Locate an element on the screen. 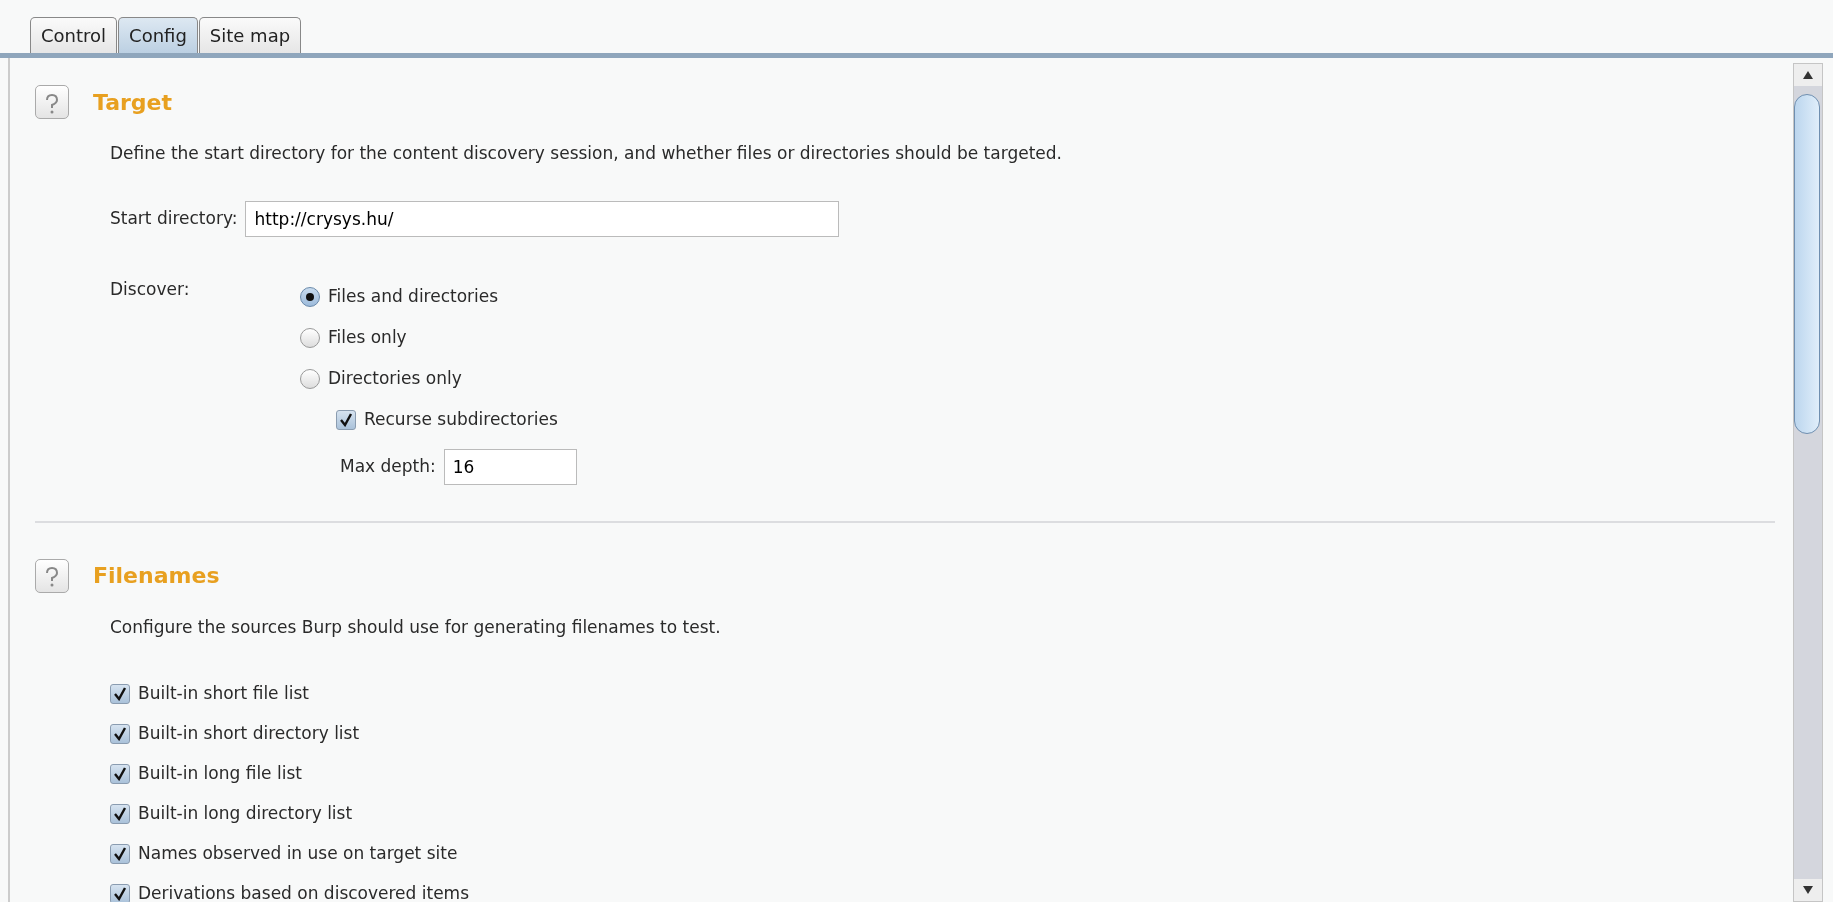  checkbox-label: Recurse subdirectories is located at coordinates (461, 420).